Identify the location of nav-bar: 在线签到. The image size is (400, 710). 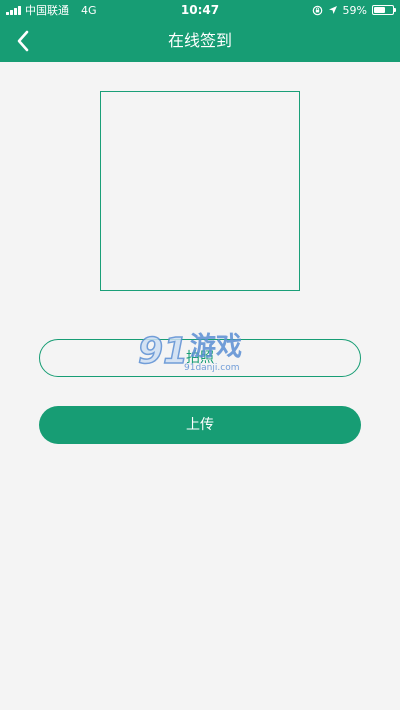
(200, 41).